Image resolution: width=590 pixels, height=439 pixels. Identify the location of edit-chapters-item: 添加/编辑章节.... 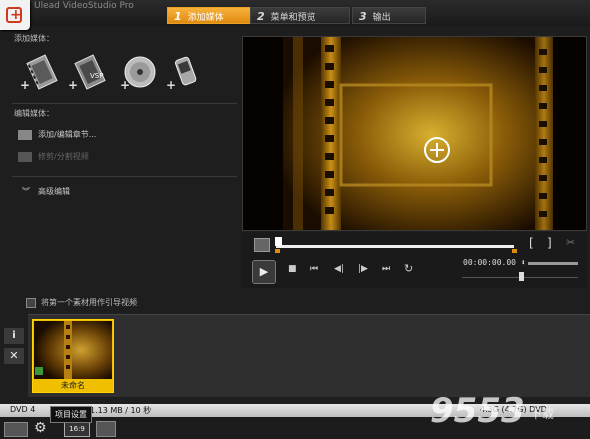
(57, 134).